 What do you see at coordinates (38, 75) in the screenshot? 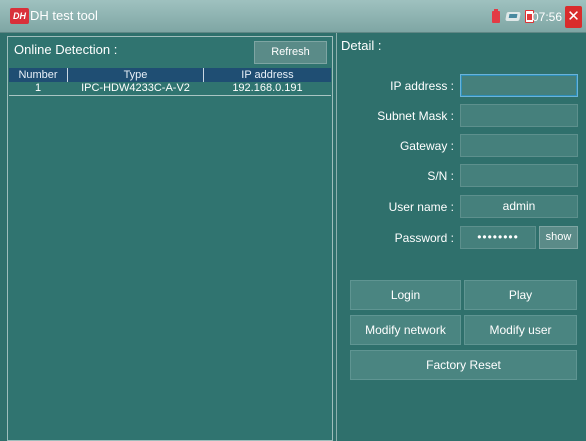
I see `column-header-number: Number` at bounding box center [38, 75].